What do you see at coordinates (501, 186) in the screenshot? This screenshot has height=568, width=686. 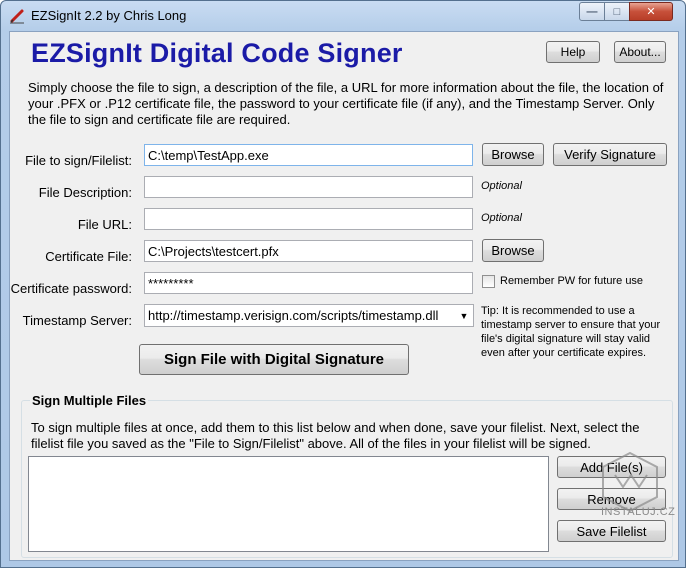 I see `description-optional-hint: Optional` at bounding box center [501, 186].